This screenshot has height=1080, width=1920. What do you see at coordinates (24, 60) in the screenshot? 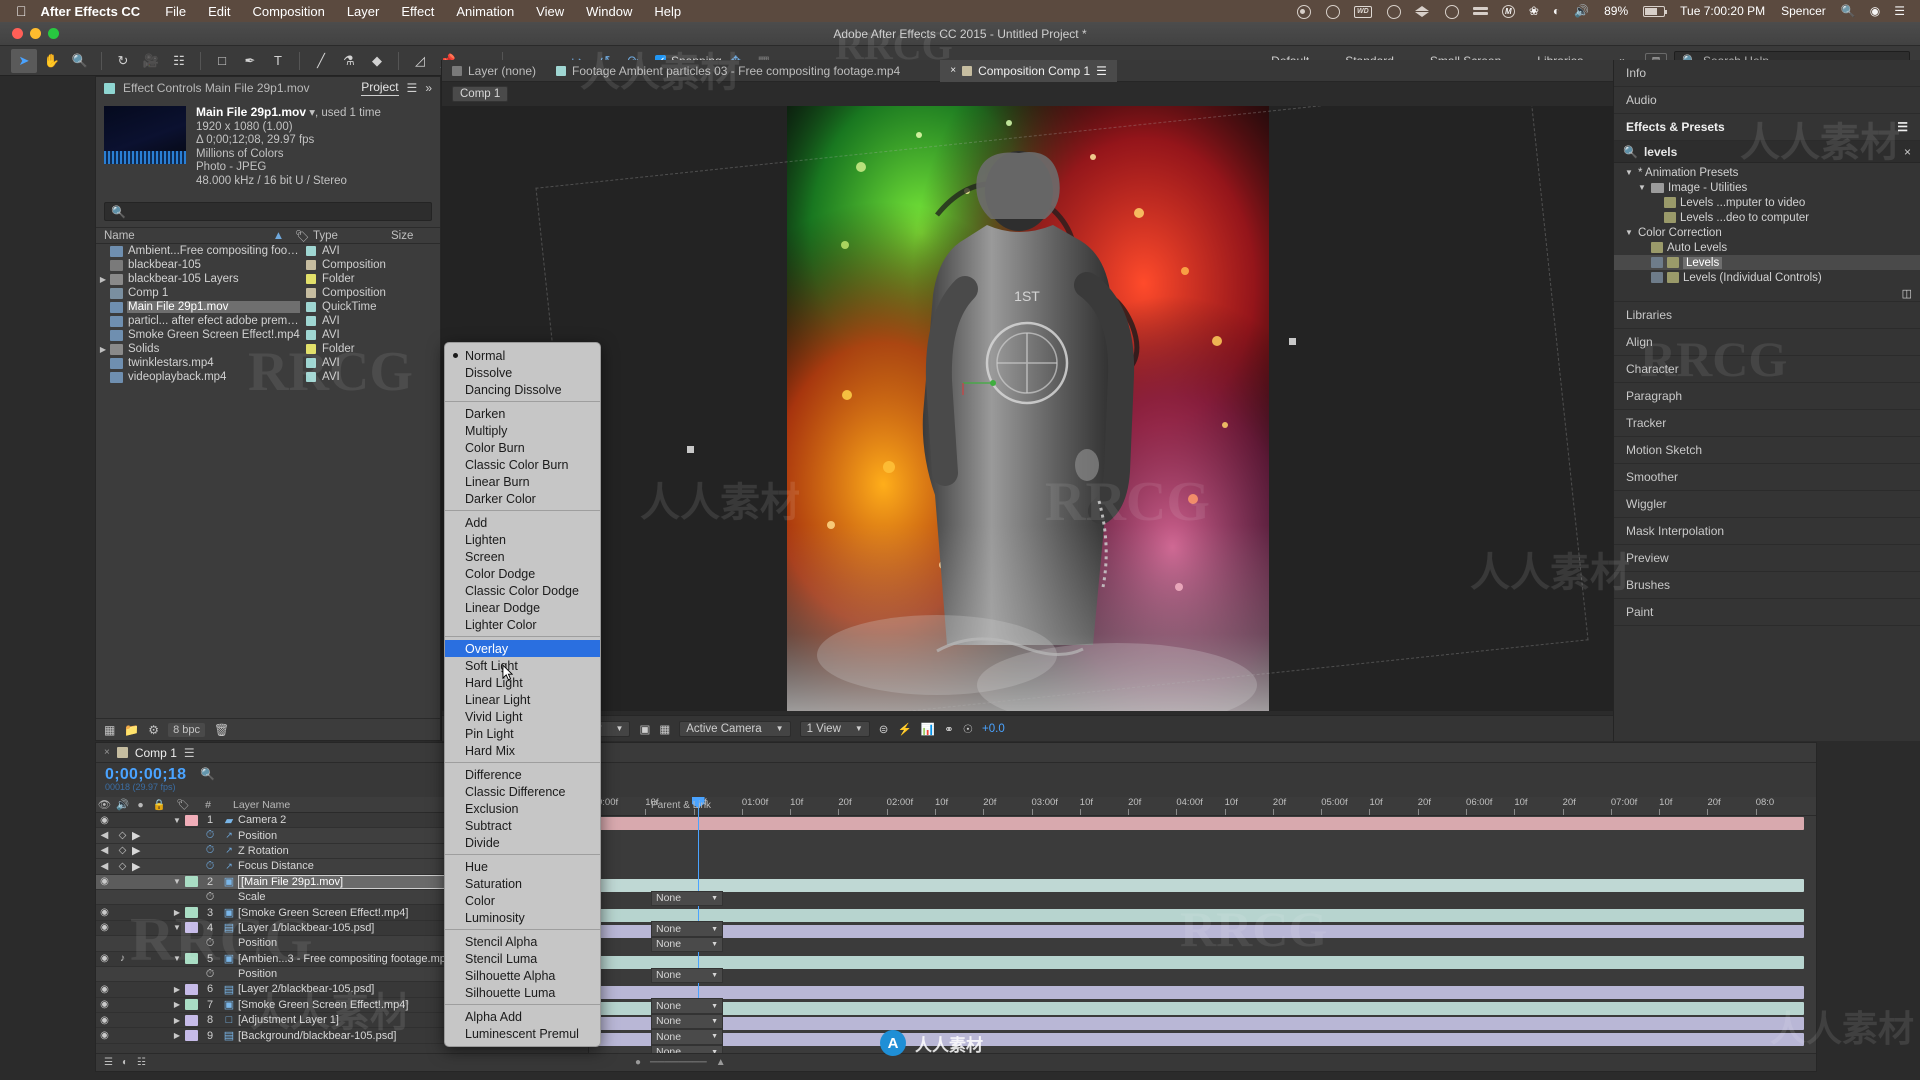
I see `selection-tool-icon: ➤` at bounding box center [24, 60].